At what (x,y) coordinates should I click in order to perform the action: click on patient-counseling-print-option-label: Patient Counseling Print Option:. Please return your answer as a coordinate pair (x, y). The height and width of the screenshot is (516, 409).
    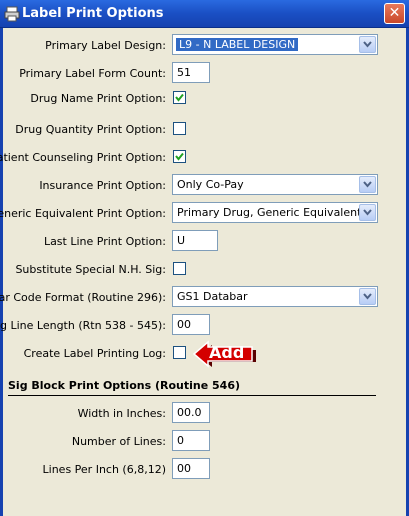
    Looking at the image, I should click on (83, 157).